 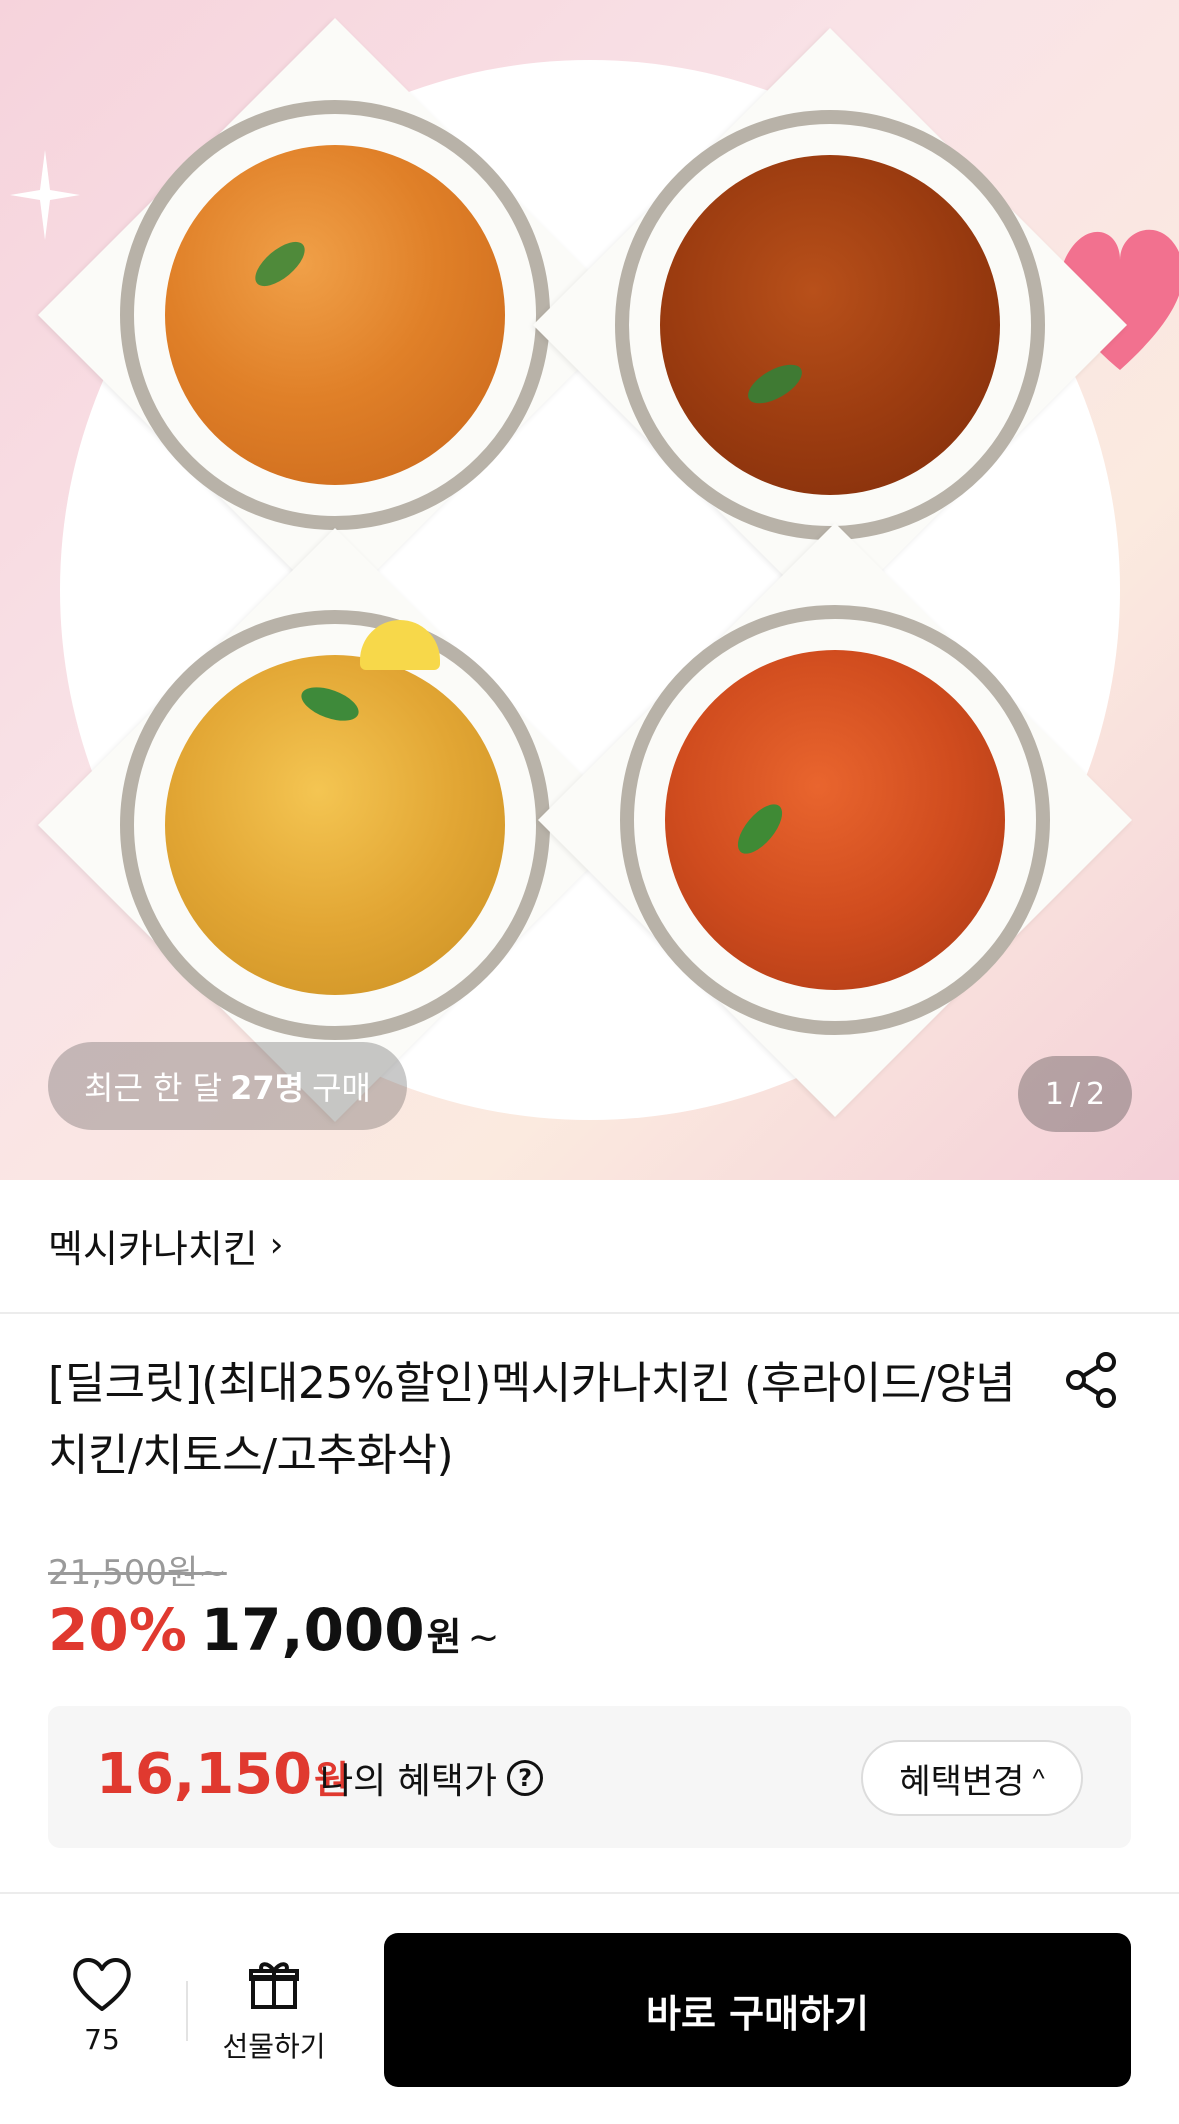 I want to click on price-row: 20% 17,000 원 ~, so click(x=273, y=1634).